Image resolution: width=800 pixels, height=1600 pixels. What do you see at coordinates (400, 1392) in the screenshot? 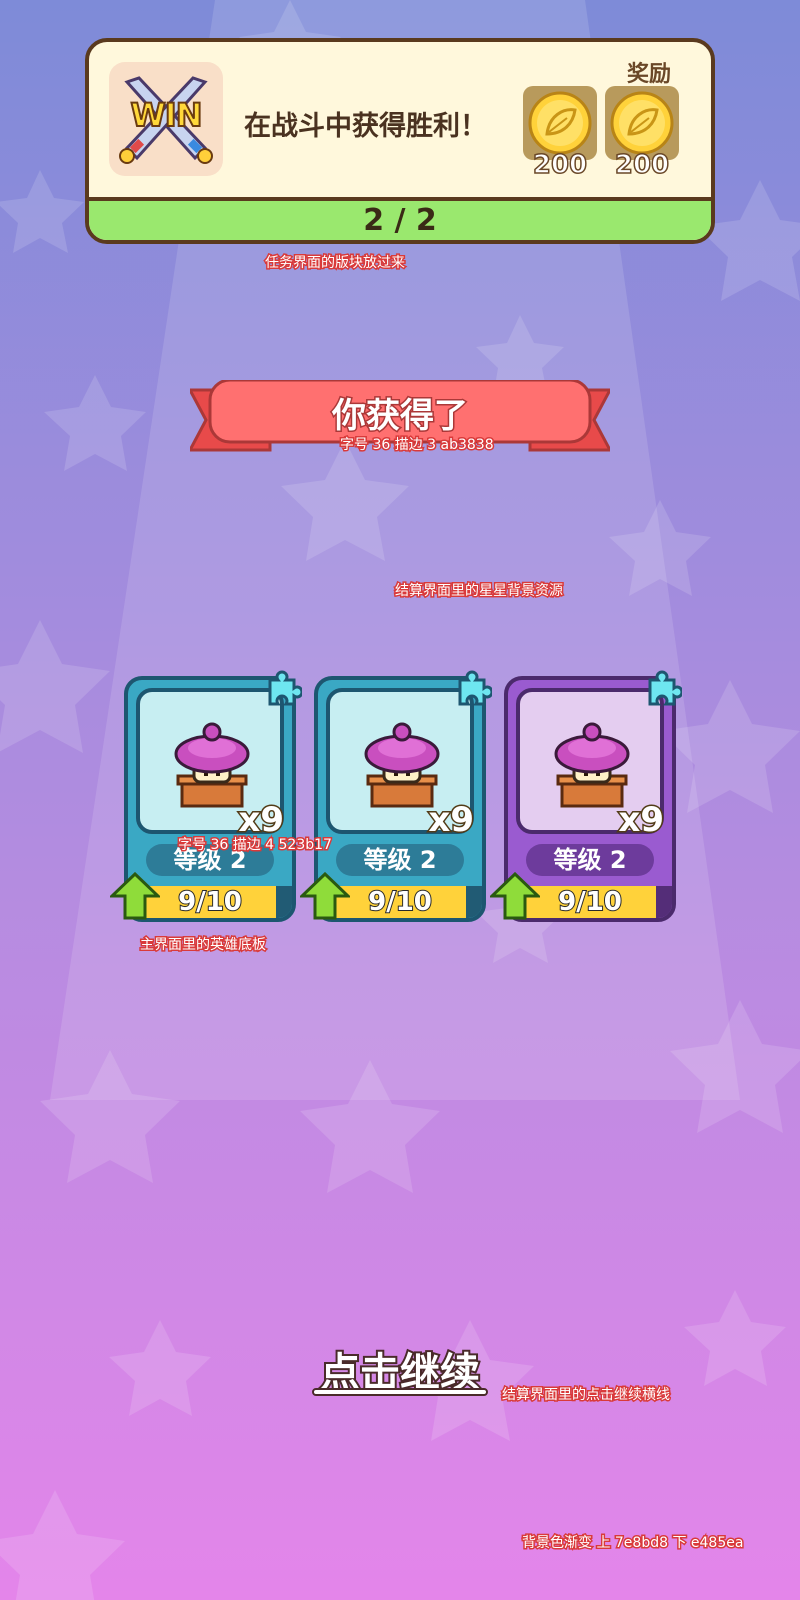
I see `continue-underline` at bounding box center [400, 1392].